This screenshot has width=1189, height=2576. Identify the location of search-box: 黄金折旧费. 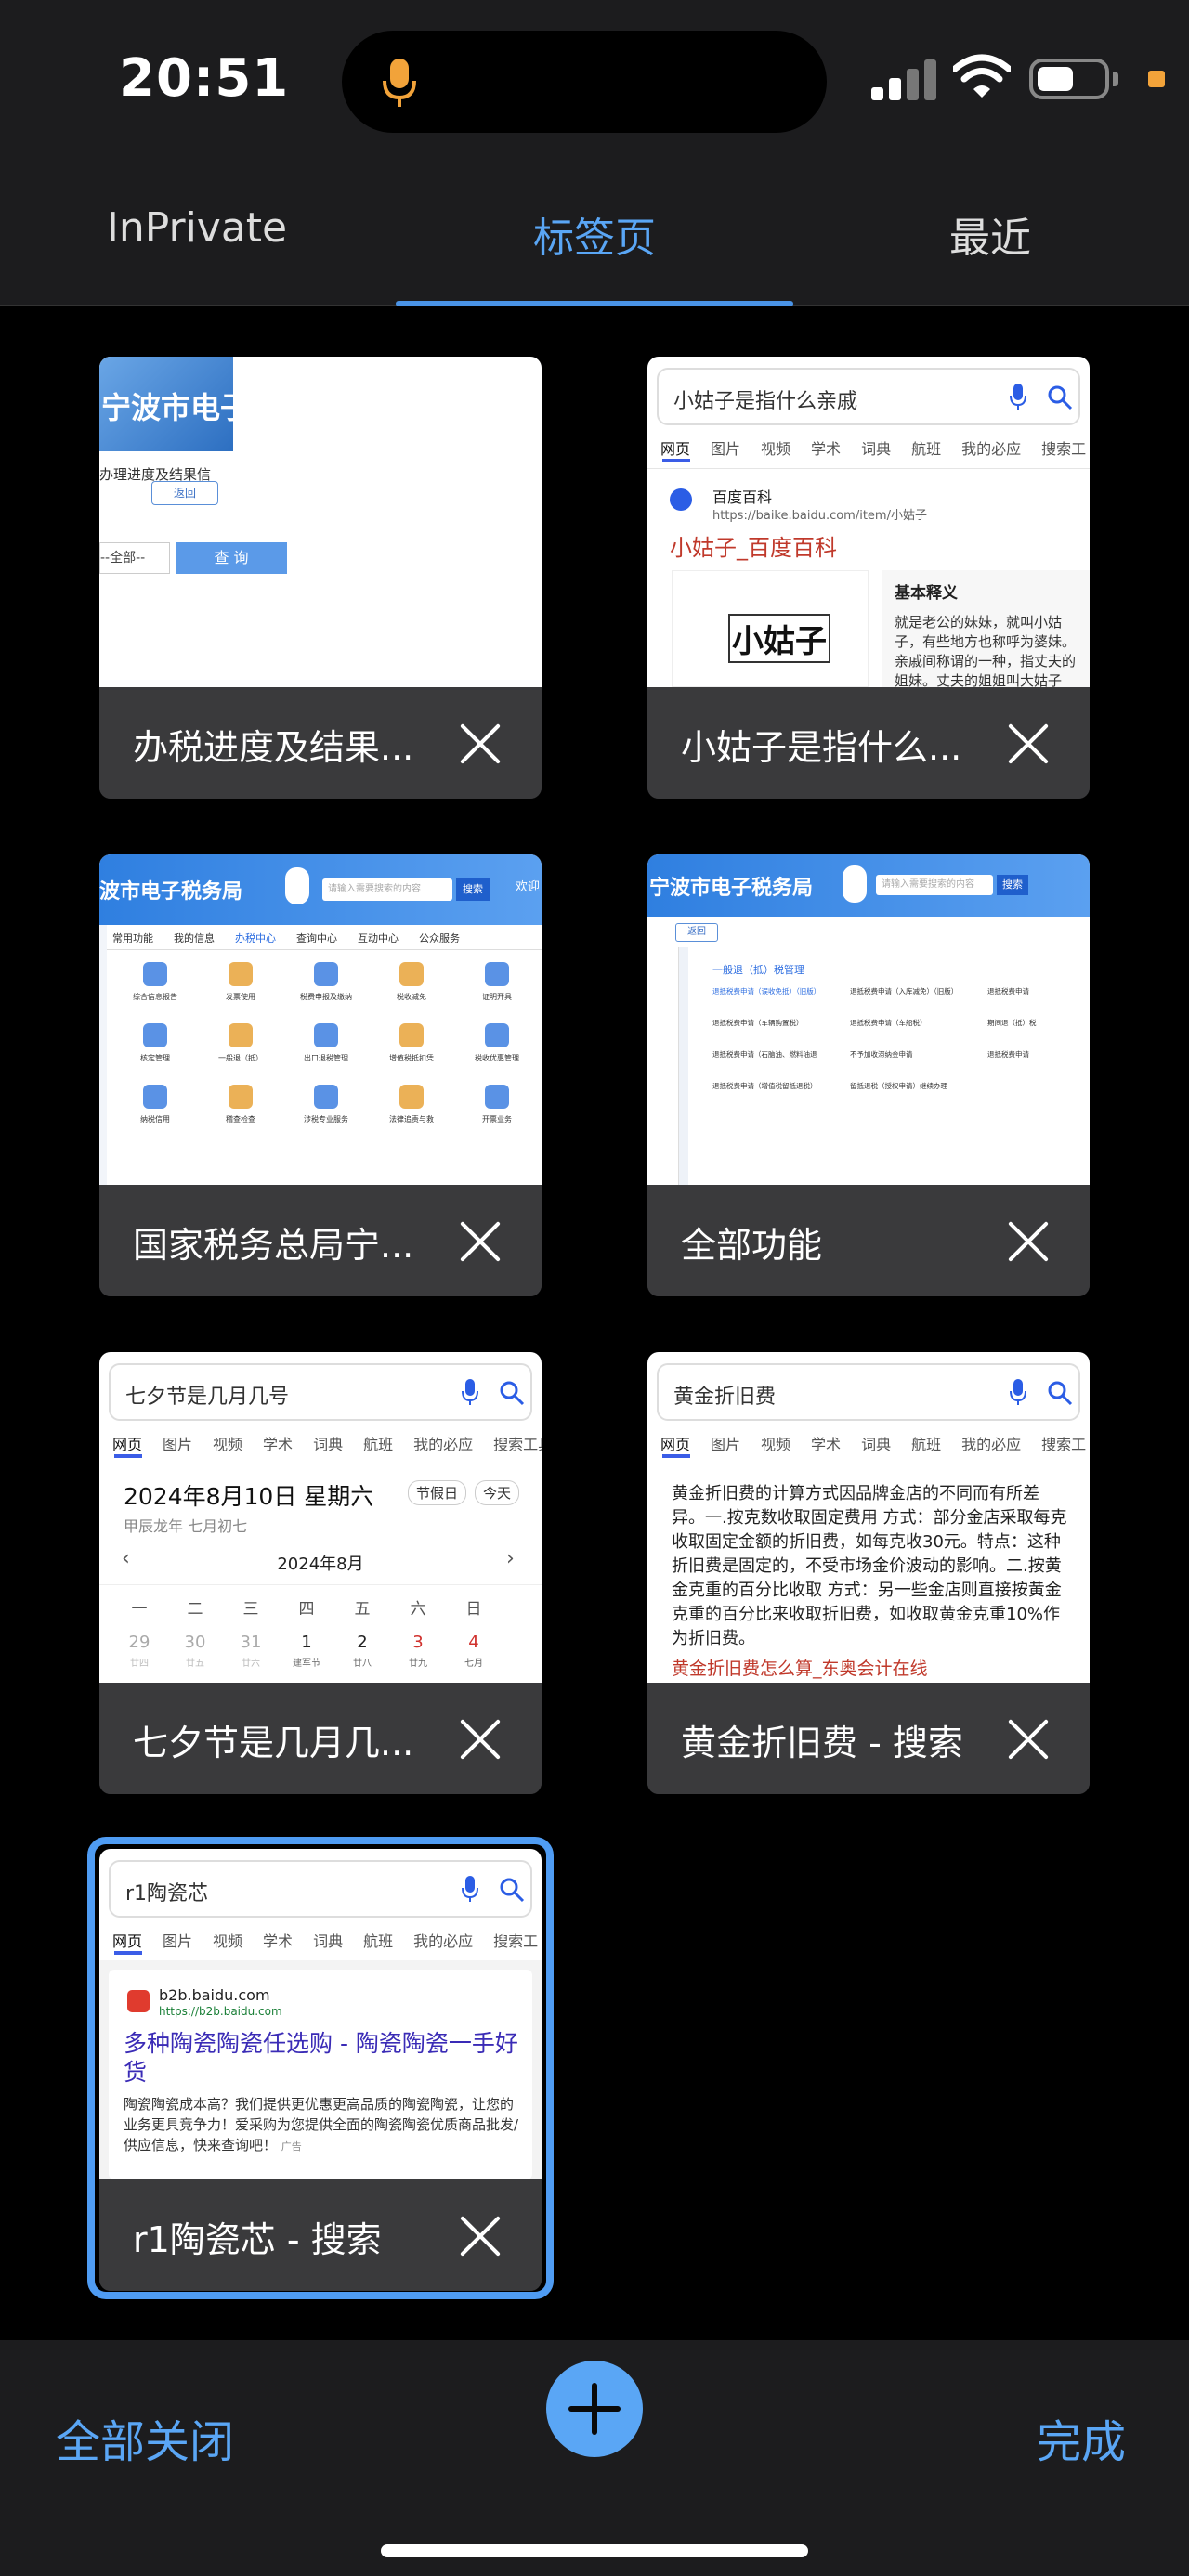
(868, 1392).